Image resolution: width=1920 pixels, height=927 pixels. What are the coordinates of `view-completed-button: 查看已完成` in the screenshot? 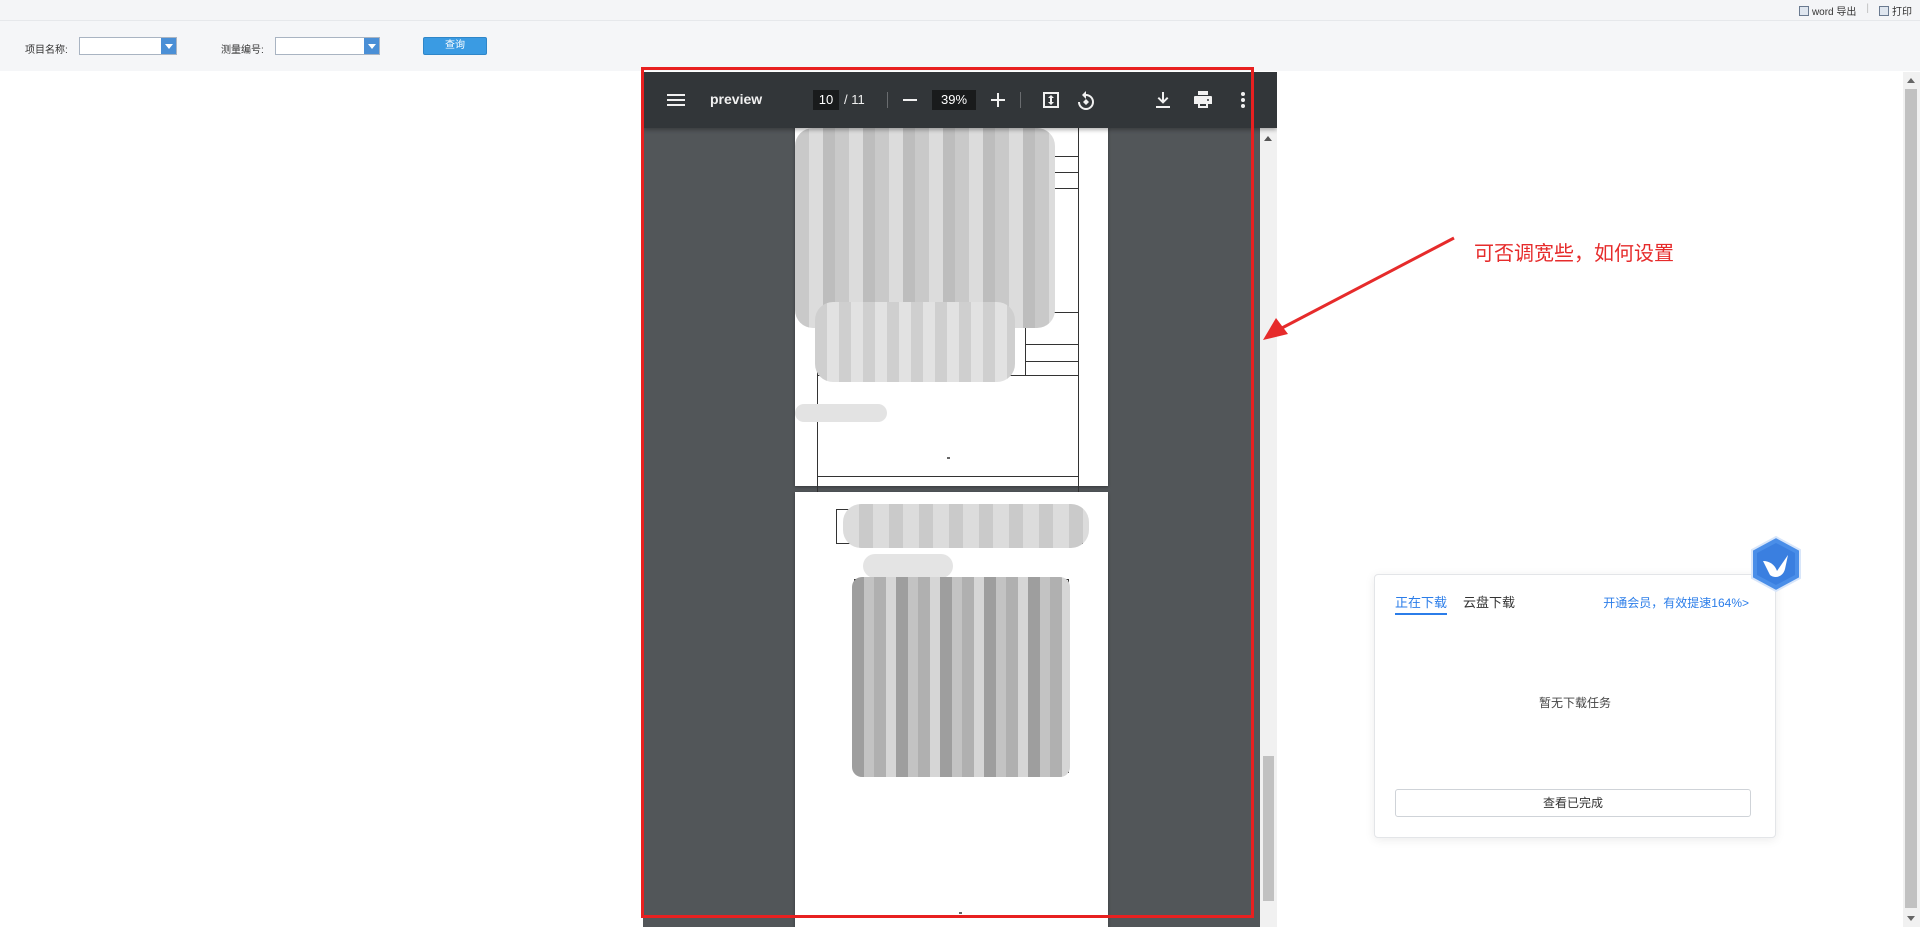 It's located at (1573, 803).